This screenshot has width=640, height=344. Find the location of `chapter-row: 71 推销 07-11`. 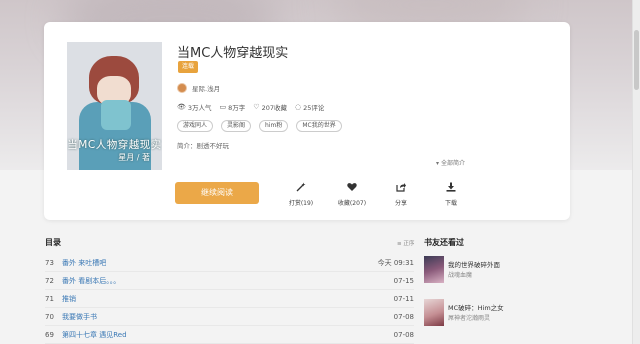

chapter-row: 71 推销 07-11 is located at coordinates (229, 299).